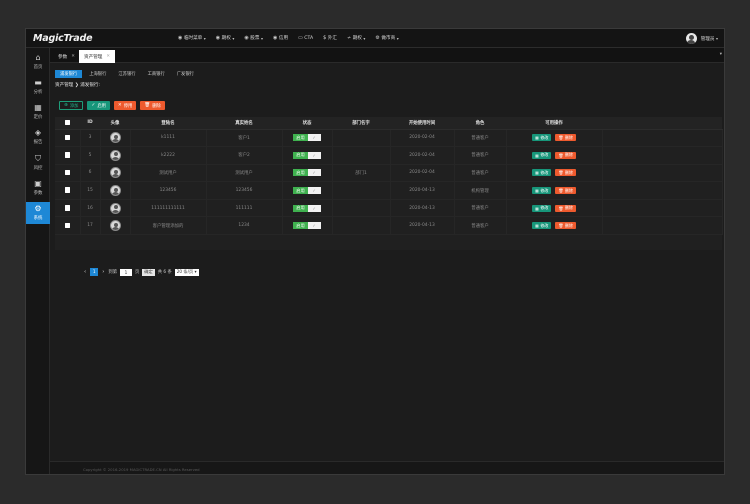 Image resolution: width=750 pixels, height=504 pixels. What do you see at coordinates (38, 213) in the screenshot?
I see `sidebar-item: ⚙ 系统` at bounding box center [38, 213].